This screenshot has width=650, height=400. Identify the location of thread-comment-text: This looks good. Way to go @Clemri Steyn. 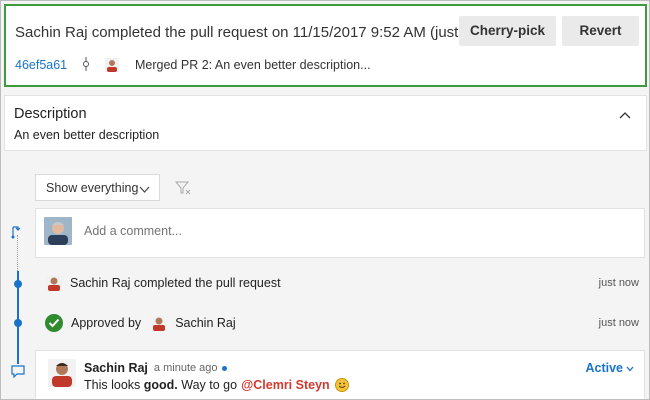
(216, 385).